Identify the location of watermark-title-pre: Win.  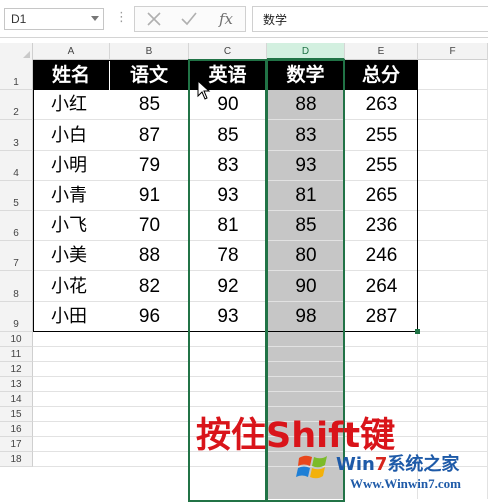
(355, 464).